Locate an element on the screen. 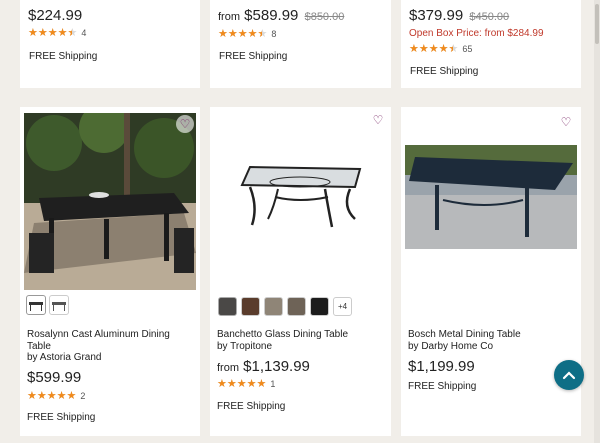 This screenshot has width=600, height=443. review-count: 1 is located at coordinates (273, 384).